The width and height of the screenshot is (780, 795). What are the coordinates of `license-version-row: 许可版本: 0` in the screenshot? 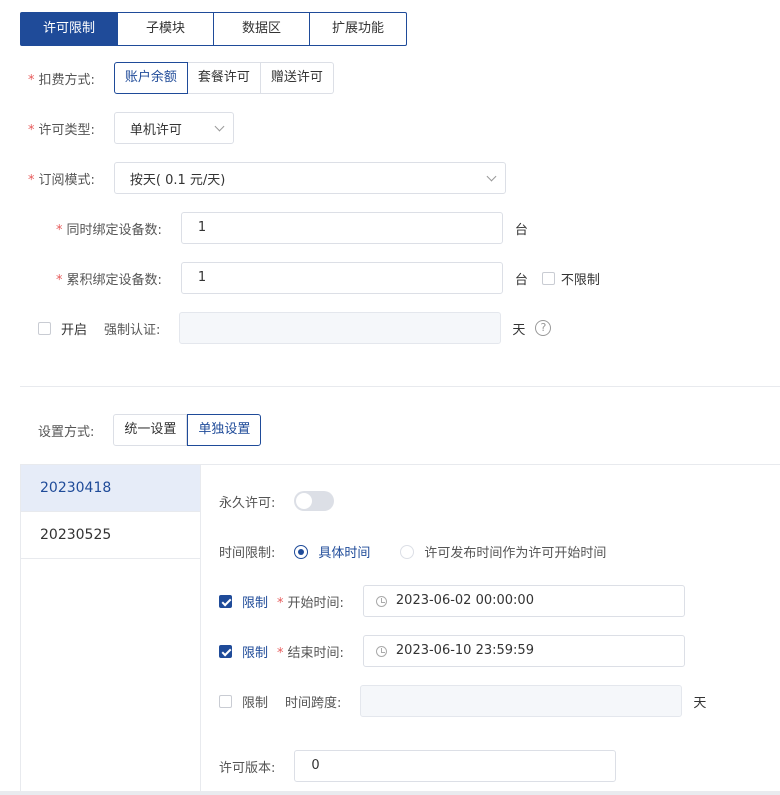 It's located at (418, 766).